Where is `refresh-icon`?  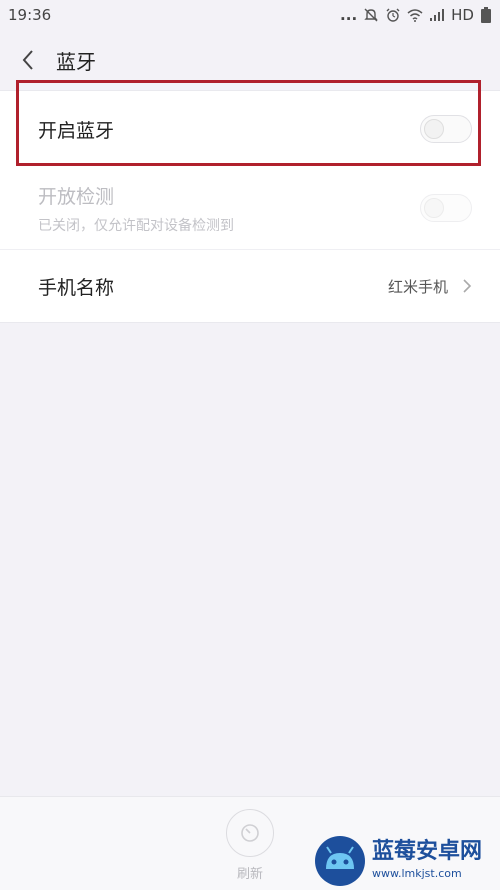 refresh-icon is located at coordinates (250, 833).